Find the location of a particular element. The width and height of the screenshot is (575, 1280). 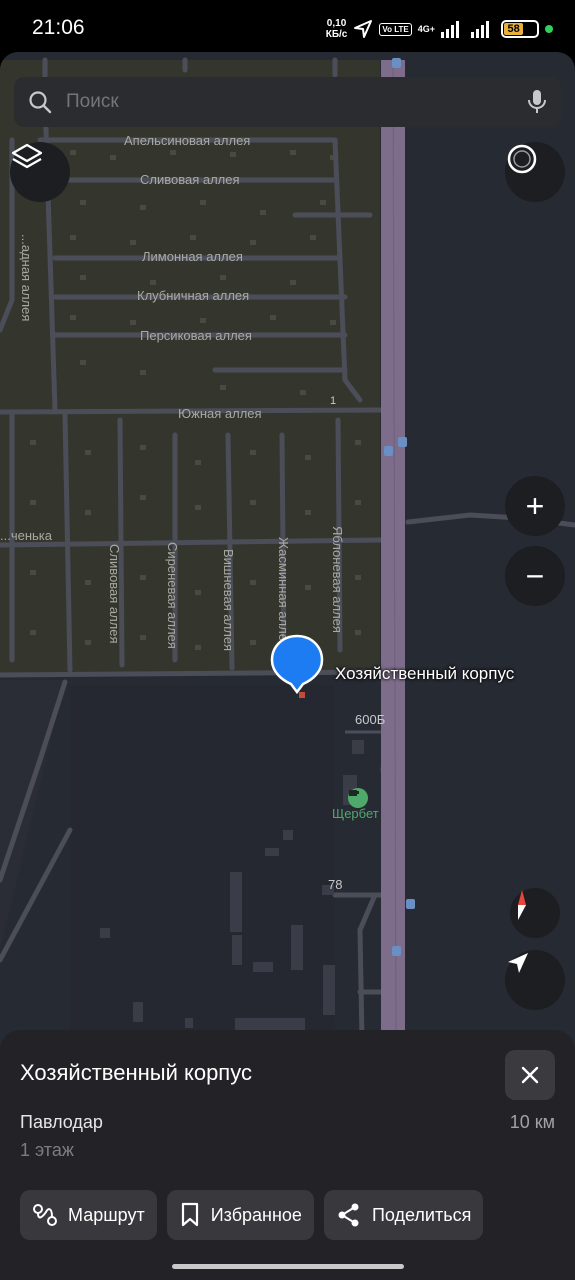

locate-arrow-icon is located at coordinates (518, 963).